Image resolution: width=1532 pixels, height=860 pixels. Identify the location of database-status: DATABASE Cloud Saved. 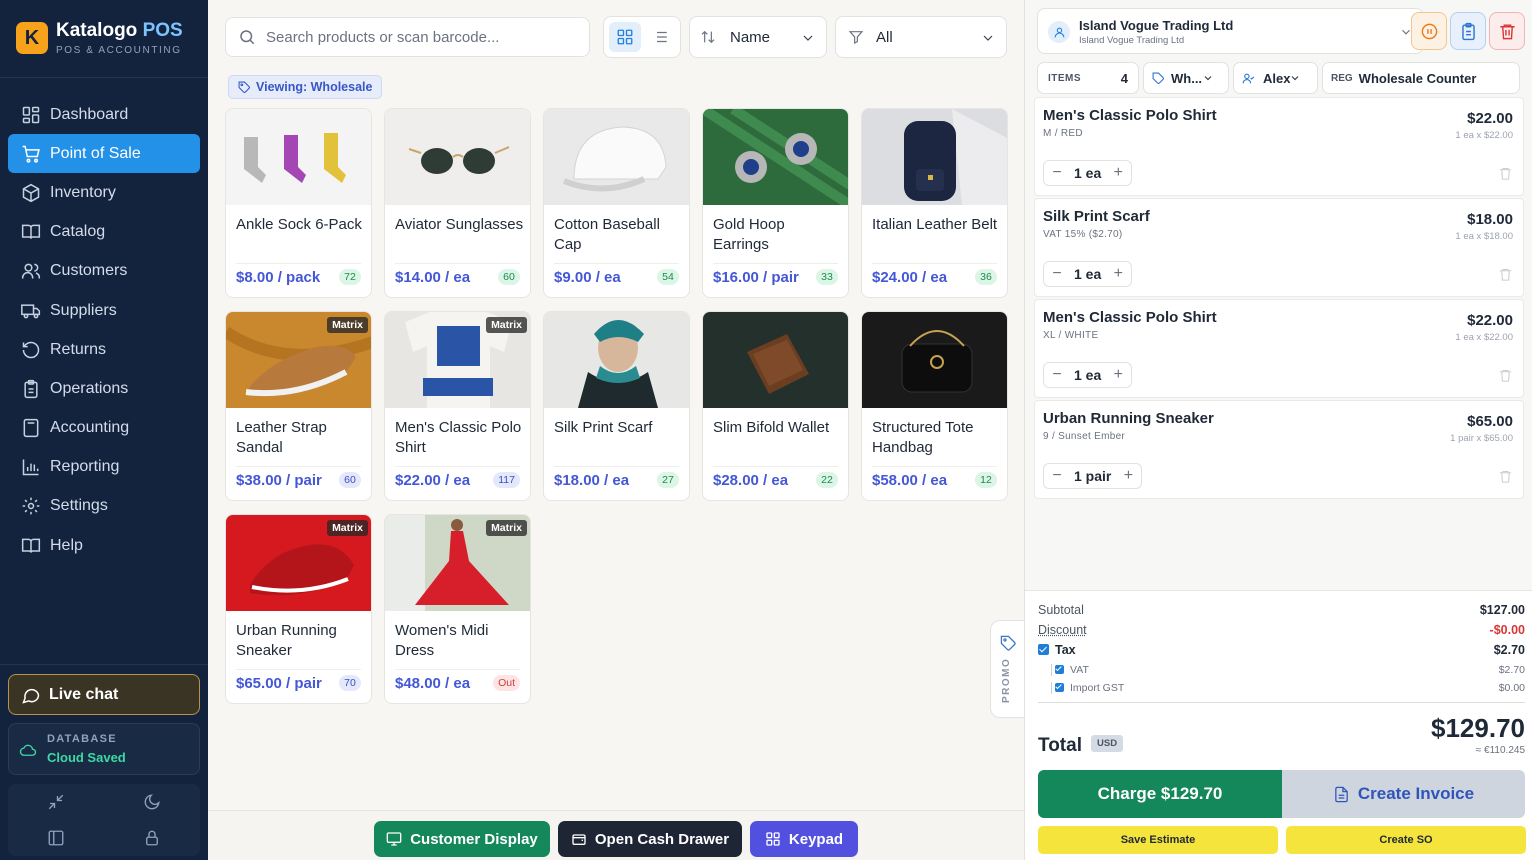
(104, 749).